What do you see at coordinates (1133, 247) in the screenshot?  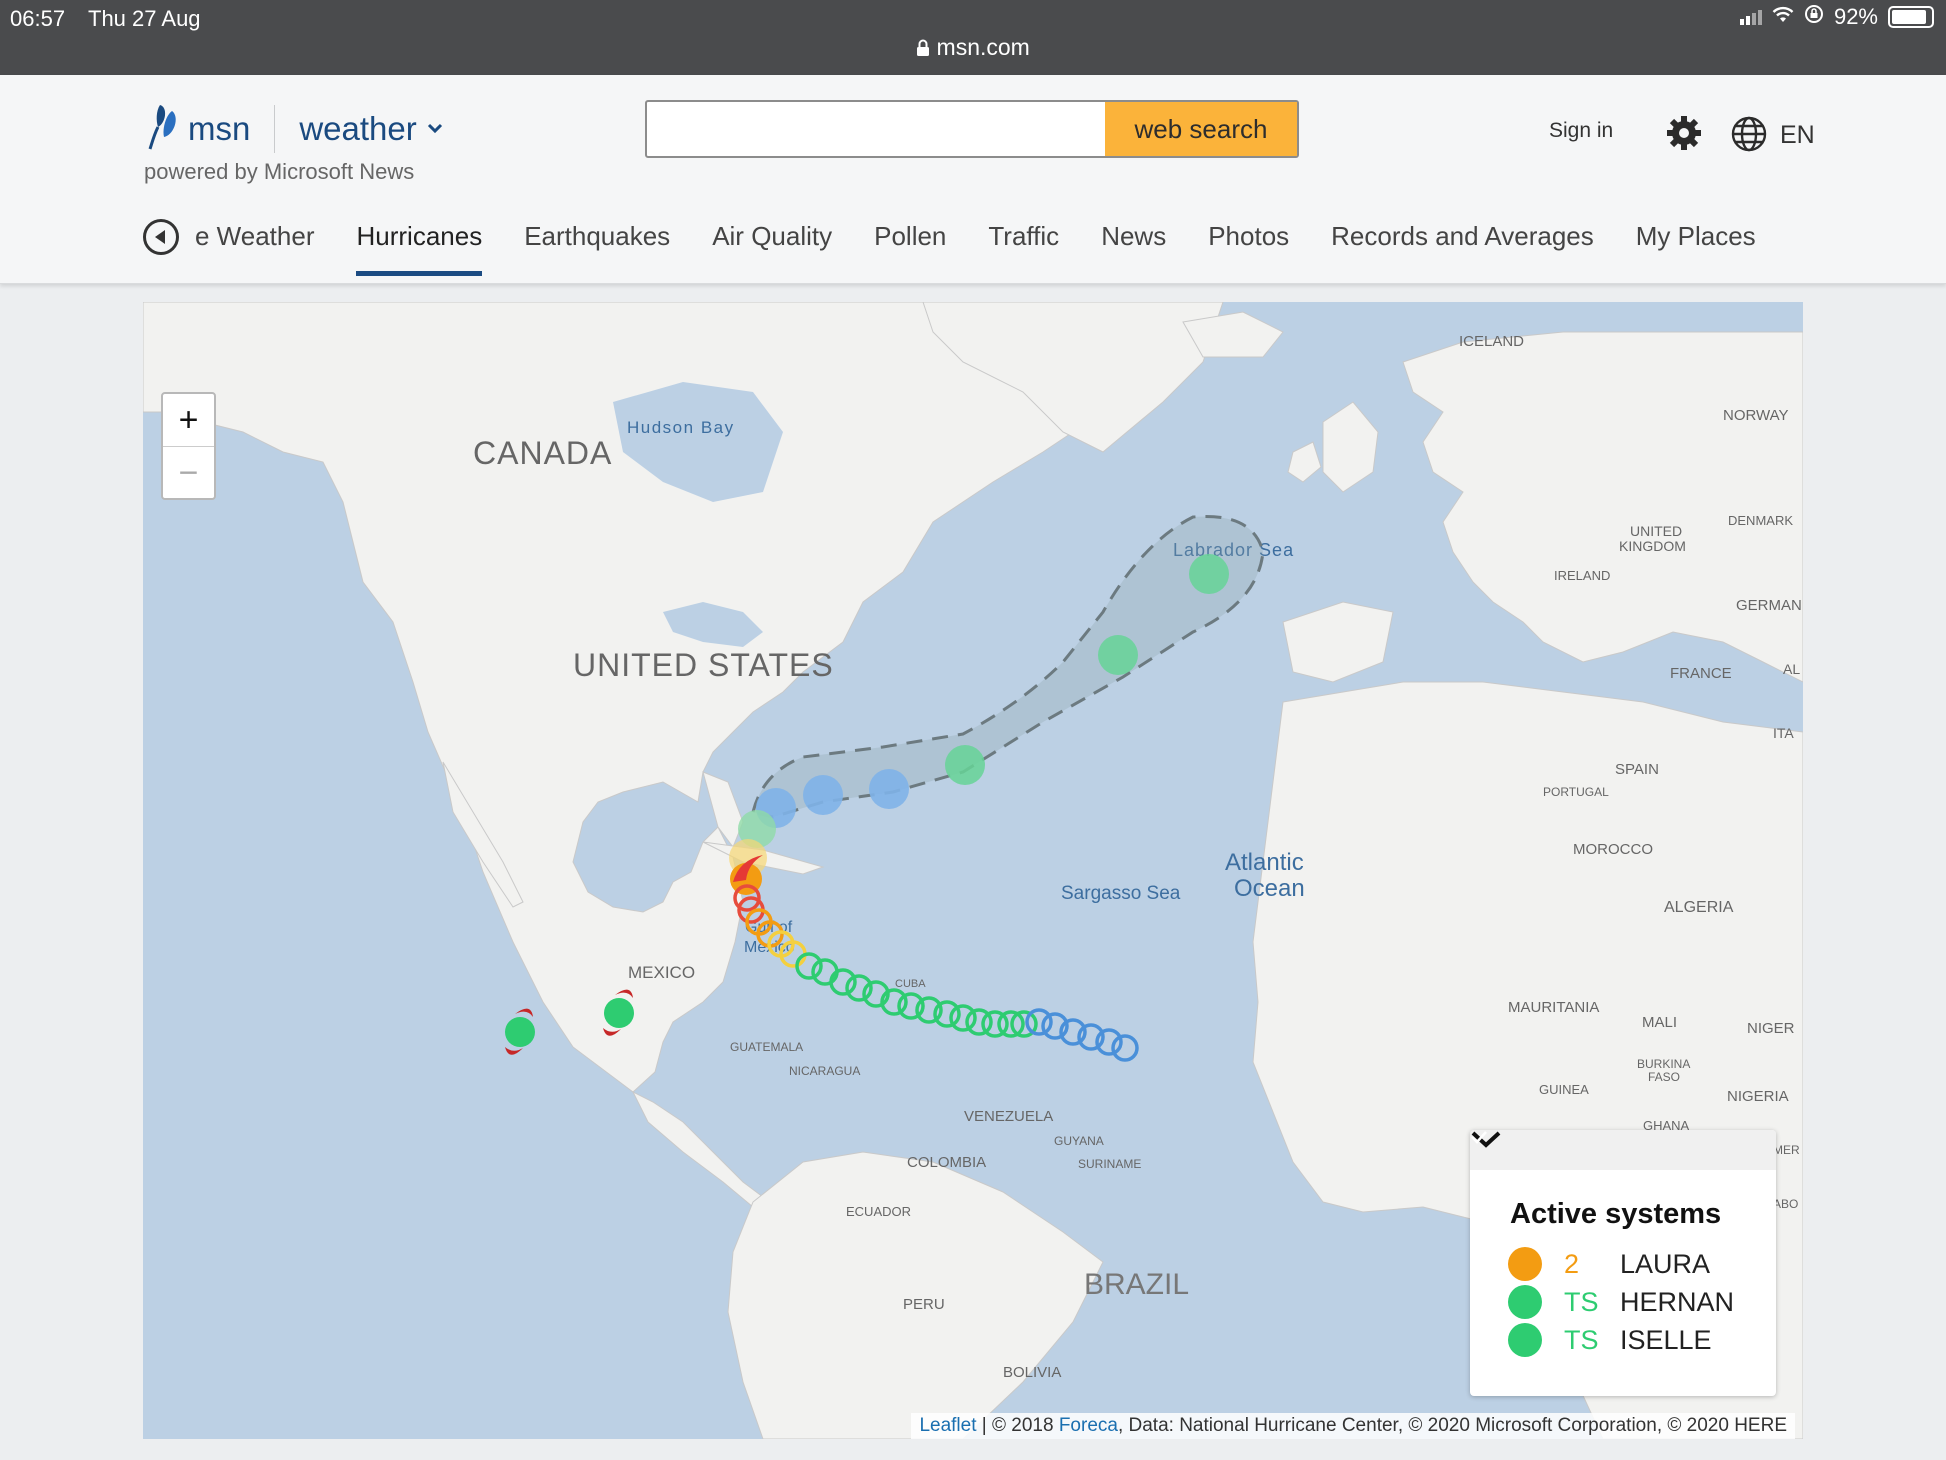 I see `nav-news: News` at bounding box center [1133, 247].